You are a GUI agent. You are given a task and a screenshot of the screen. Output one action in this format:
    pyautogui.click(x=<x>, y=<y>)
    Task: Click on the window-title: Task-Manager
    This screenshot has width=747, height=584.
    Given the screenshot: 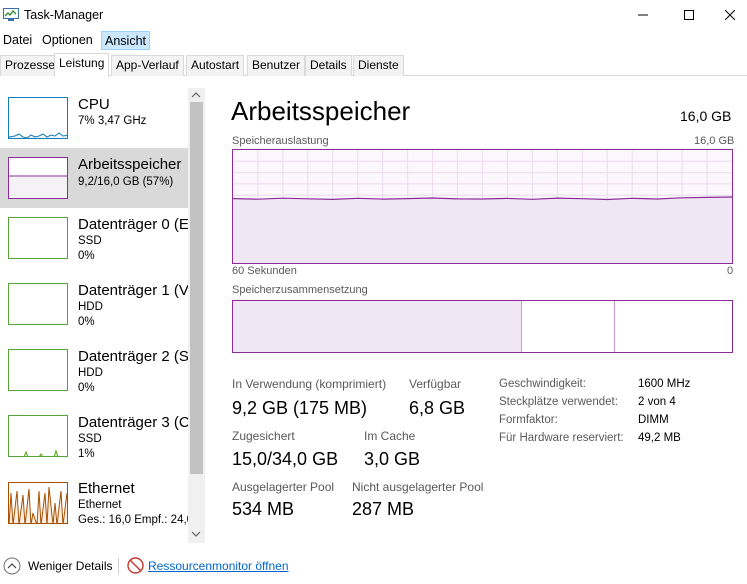 What is the action you would take?
    pyautogui.click(x=64, y=15)
    